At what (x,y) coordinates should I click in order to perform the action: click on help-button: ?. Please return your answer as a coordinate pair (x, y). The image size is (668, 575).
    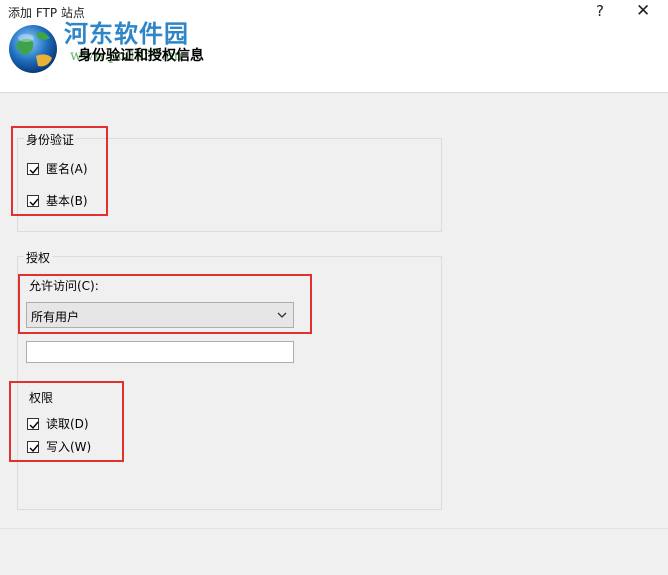
    Looking at the image, I should click on (600, 11).